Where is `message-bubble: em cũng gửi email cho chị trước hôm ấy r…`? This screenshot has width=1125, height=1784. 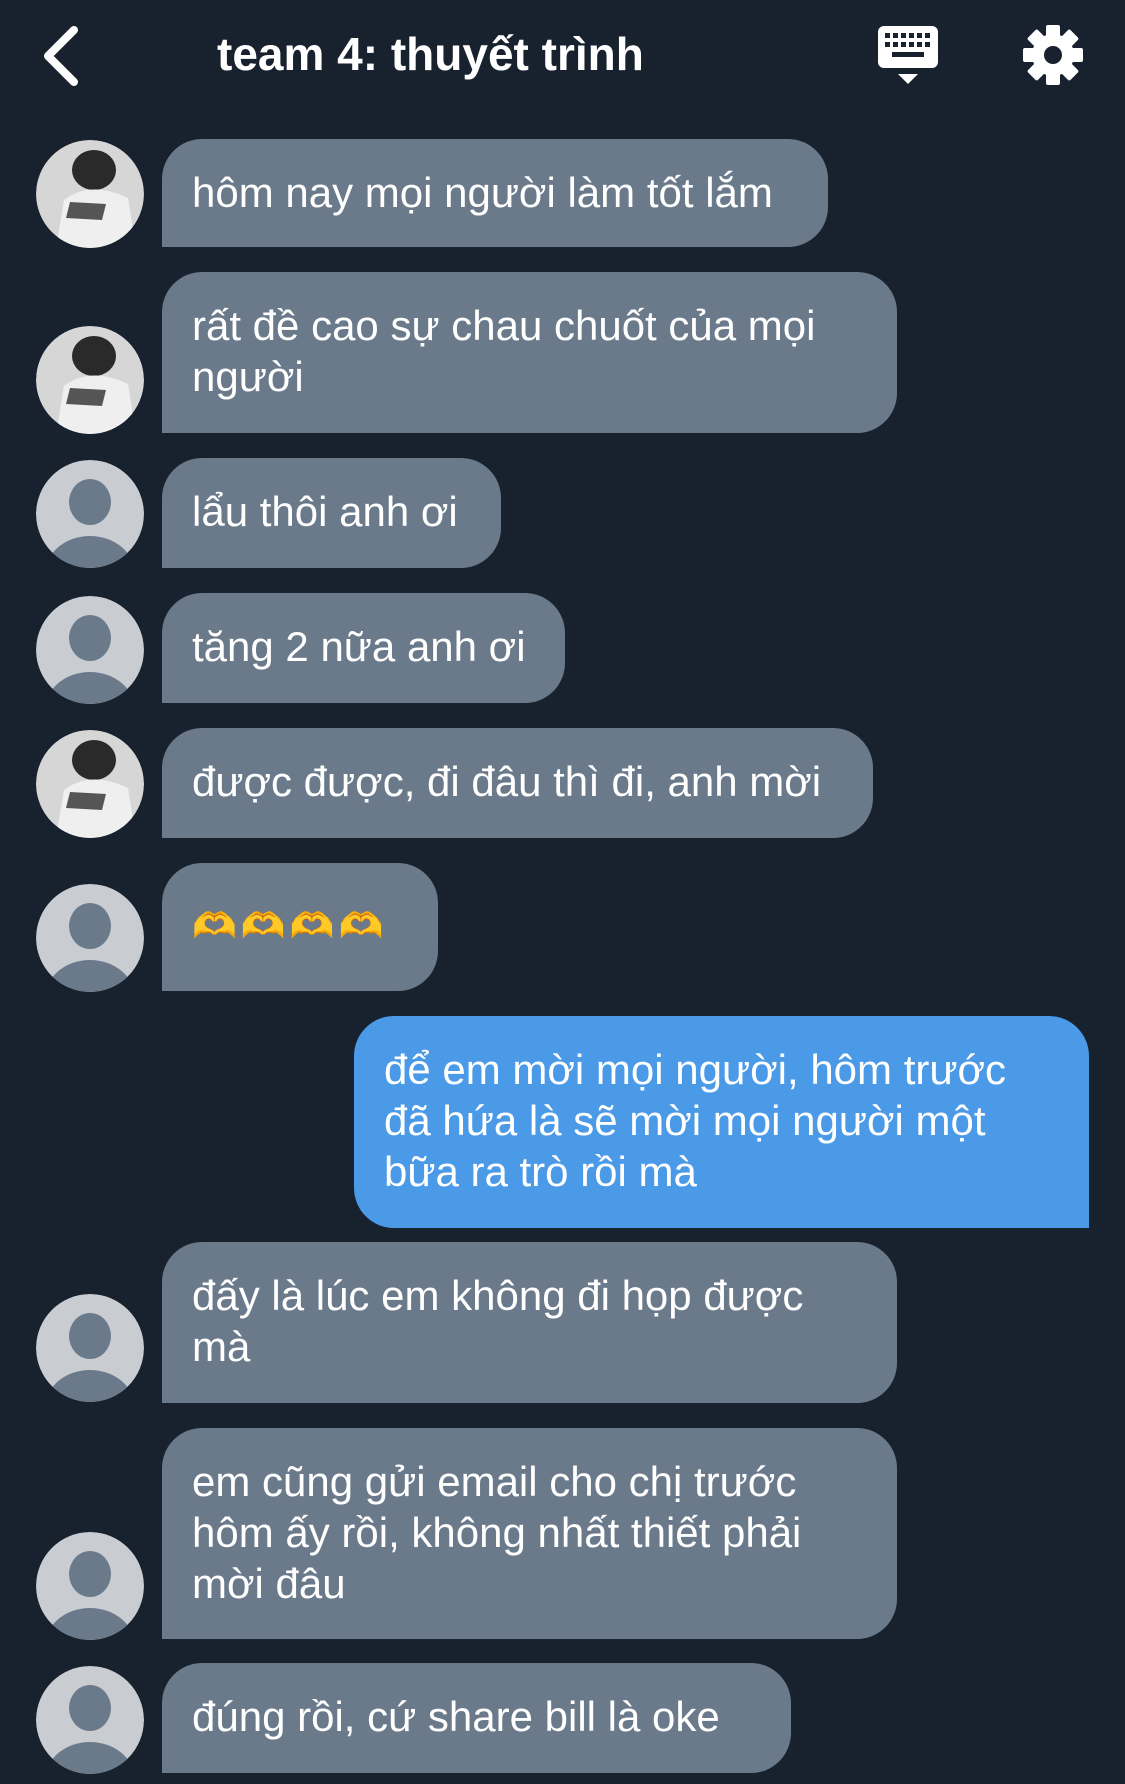
message-bubble: em cũng gửi email cho chị trước hôm ấy r… is located at coordinates (529, 1533).